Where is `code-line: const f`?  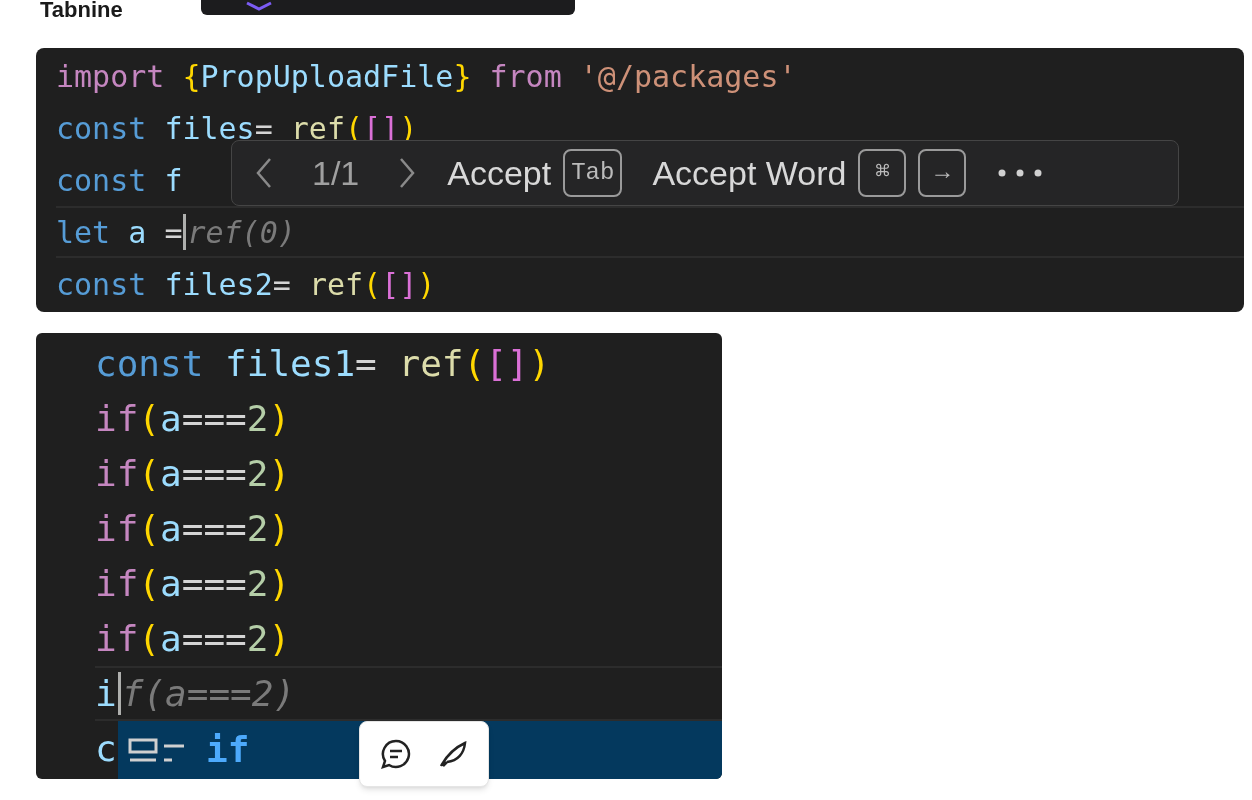 code-line: const f is located at coordinates (119, 180).